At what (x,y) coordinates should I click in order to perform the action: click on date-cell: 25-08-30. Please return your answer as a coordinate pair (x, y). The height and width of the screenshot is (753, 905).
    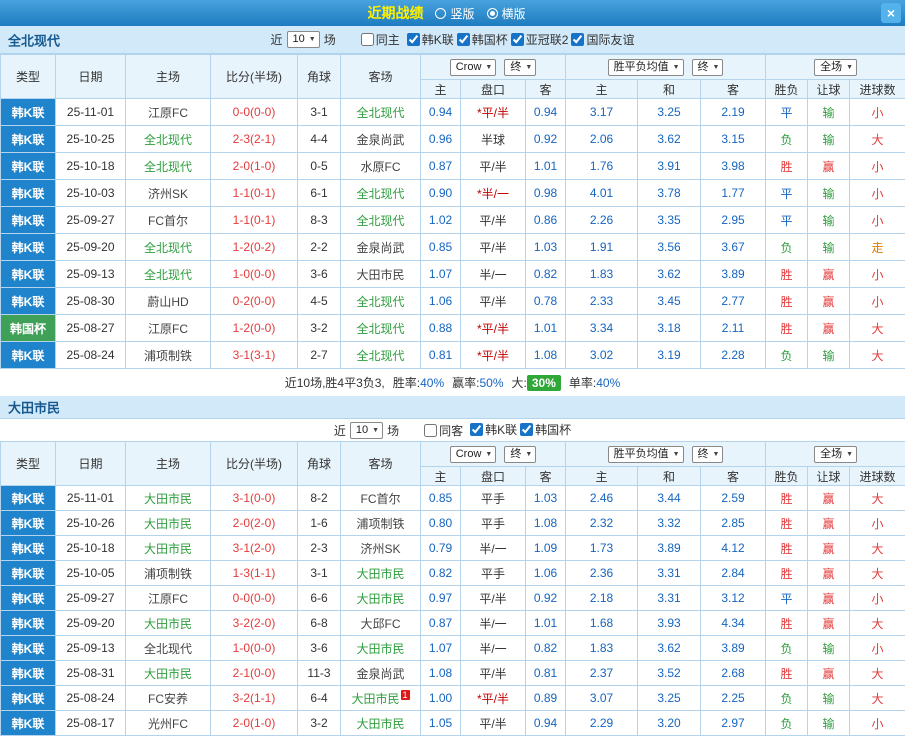
    Looking at the image, I should click on (90, 301).